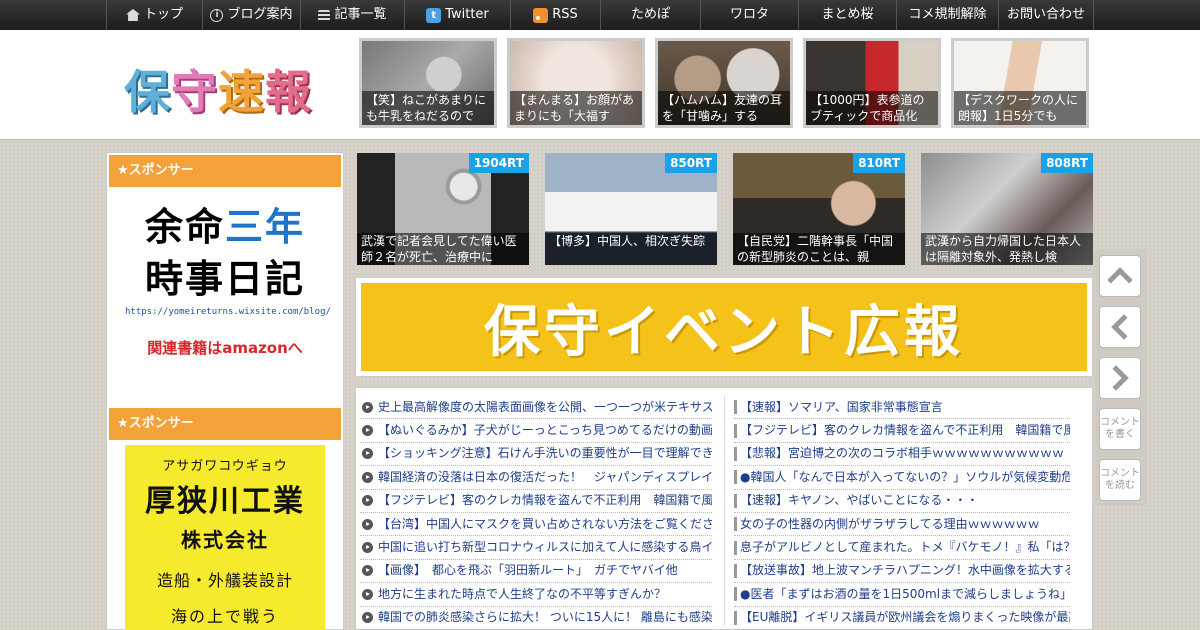 The height and width of the screenshot is (630, 1200). What do you see at coordinates (1067, 163) in the screenshot?
I see `retweet-count-badge: 808RT` at bounding box center [1067, 163].